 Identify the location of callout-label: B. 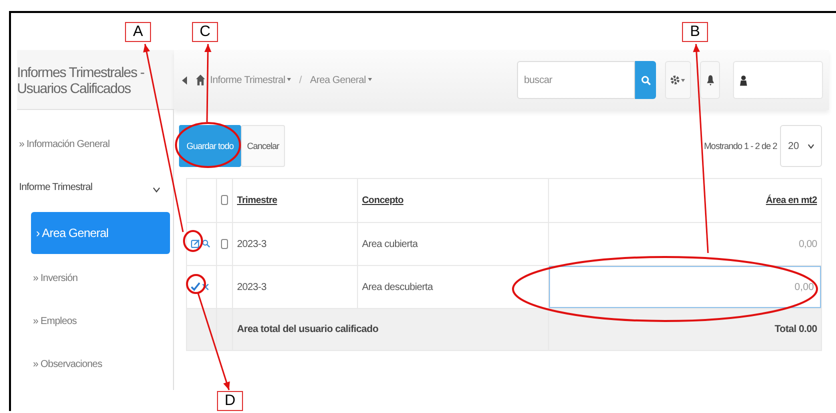
(695, 32).